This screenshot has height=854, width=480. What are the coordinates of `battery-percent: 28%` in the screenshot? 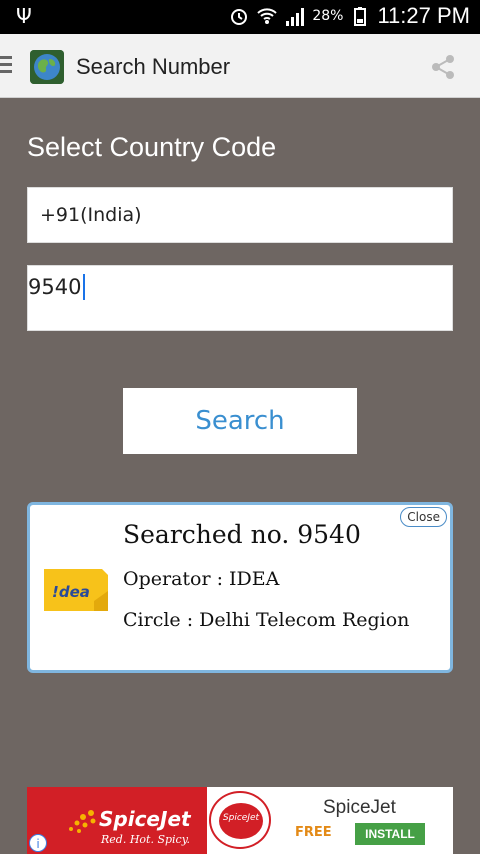 It's located at (328, 16).